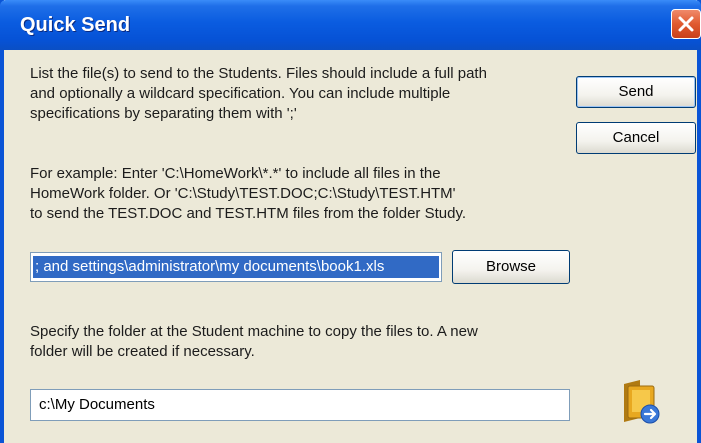  I want to click on close-icon, so click(686, 24).